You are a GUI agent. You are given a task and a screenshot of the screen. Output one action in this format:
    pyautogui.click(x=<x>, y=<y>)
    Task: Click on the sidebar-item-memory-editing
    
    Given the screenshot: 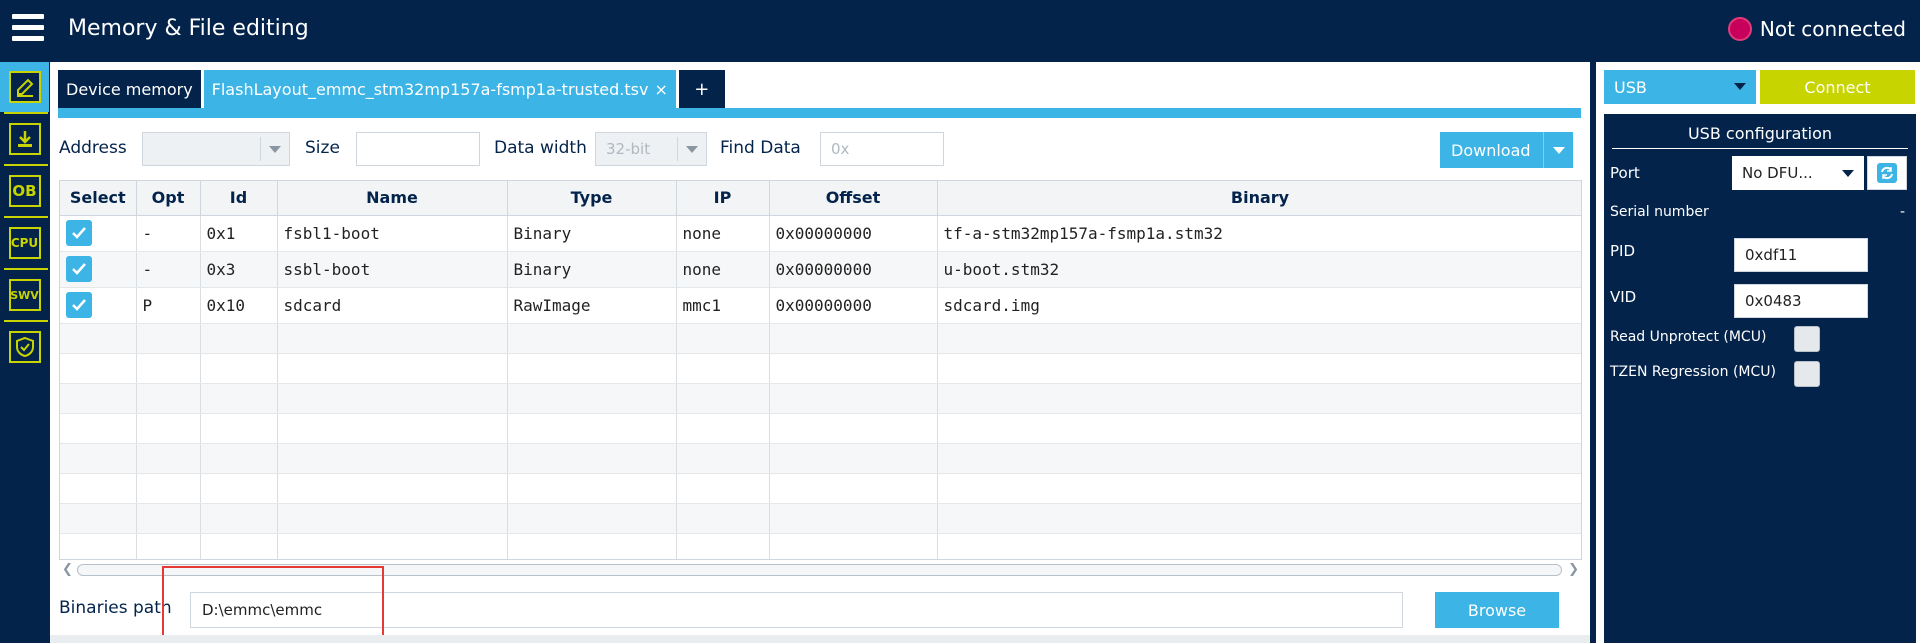 What is the action you would take?
    pyautogui.click(x=24, y=87)
    